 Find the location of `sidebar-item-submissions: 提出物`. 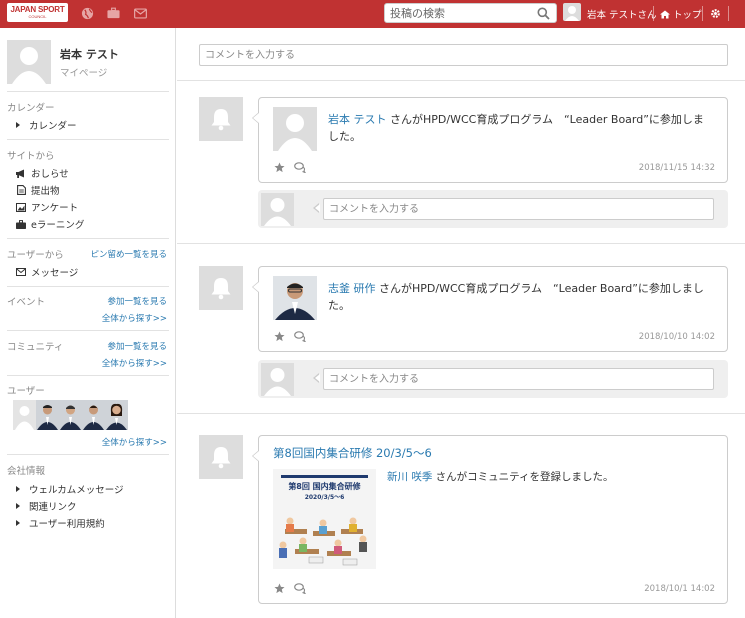

sidebar-item-submissions: 提出物 is located at coordinates (38, 190).